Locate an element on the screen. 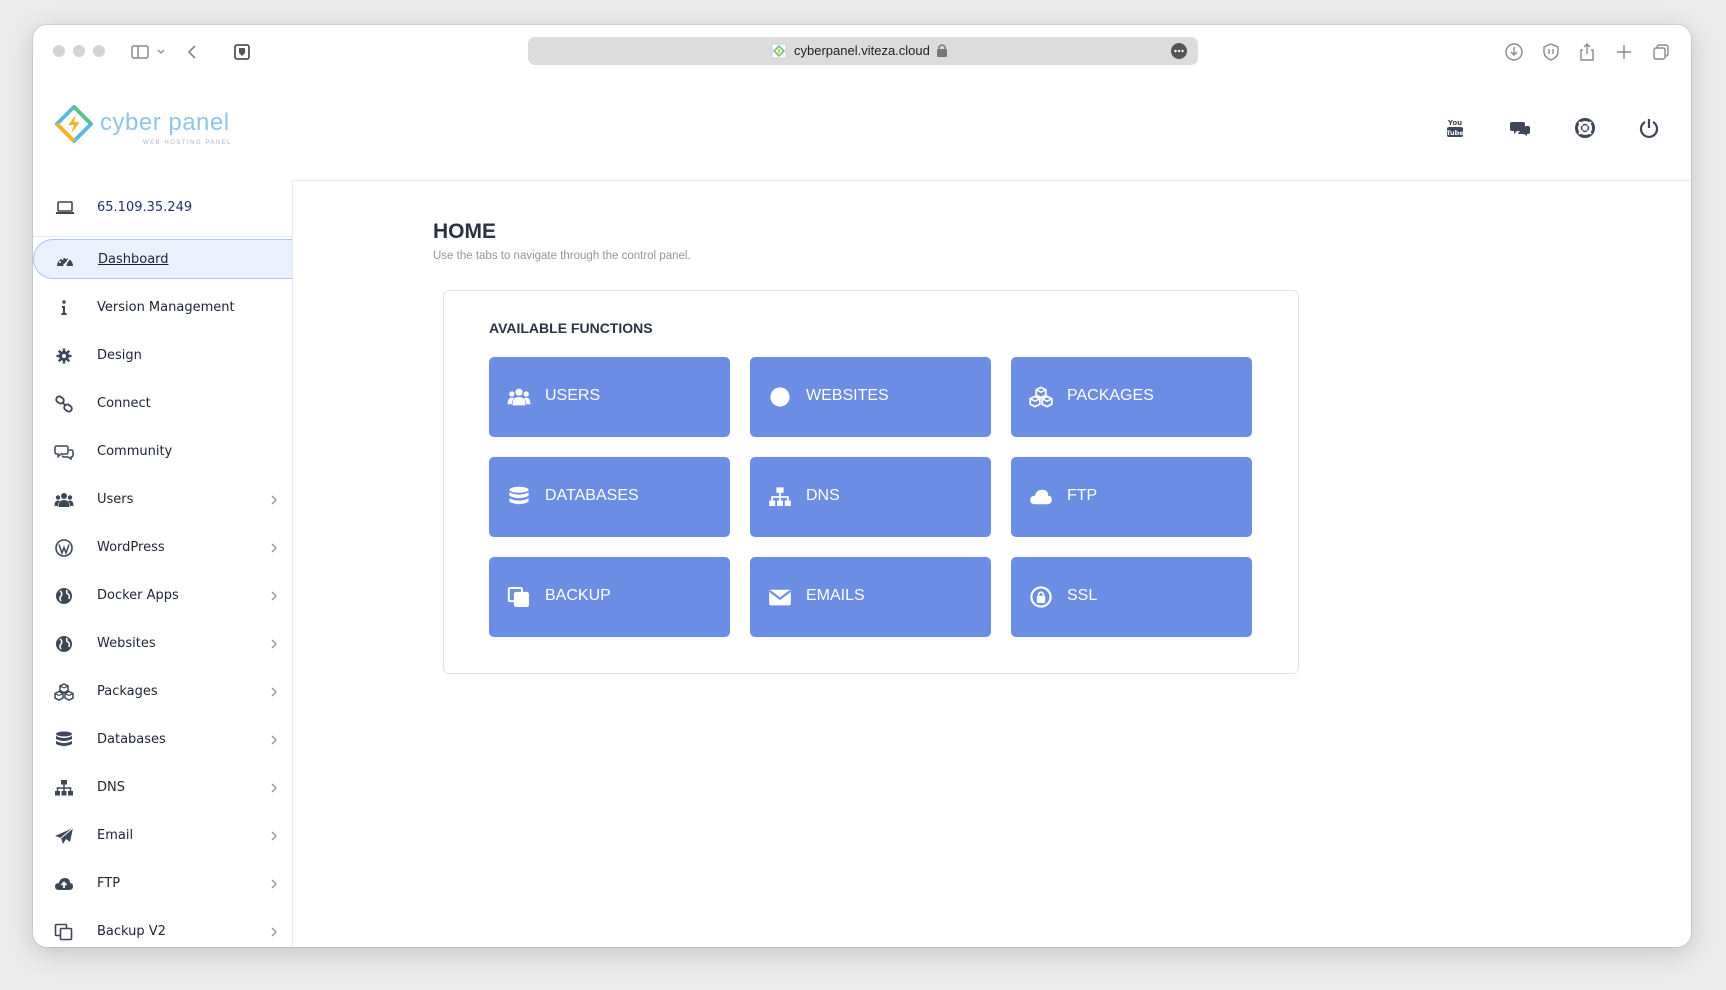 Image resolution: width=1726 pixels, height=990 pixels. close-window-button is located at coordinates (59, 51).